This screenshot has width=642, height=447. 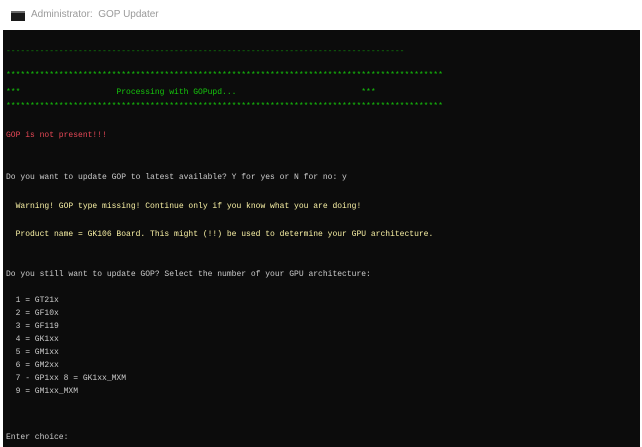 I want to click on option-line: 4 = GK1xx, so click(x=32, y=339).